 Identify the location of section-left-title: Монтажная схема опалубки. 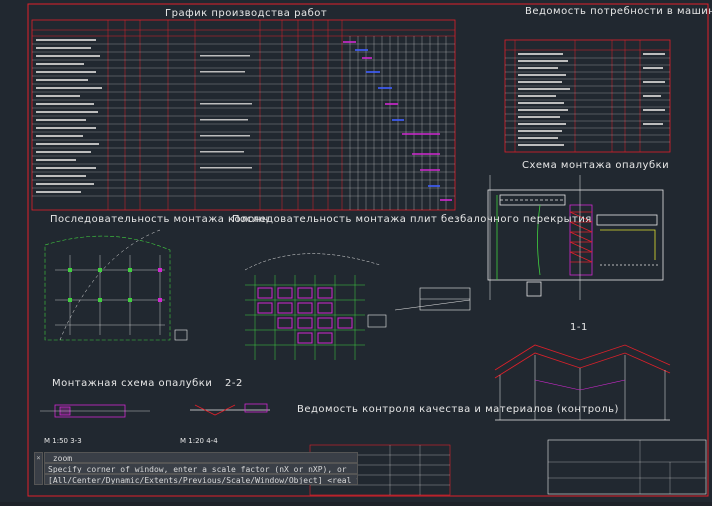
(132, 383).